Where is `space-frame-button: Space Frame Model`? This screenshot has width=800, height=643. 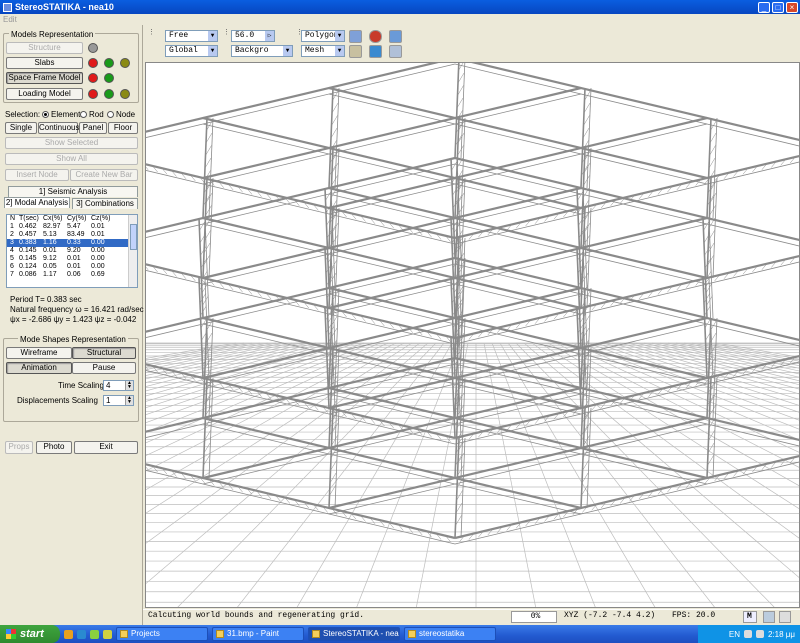 space-frame-button: Space Frame Model is located at coordinates (44, 78).